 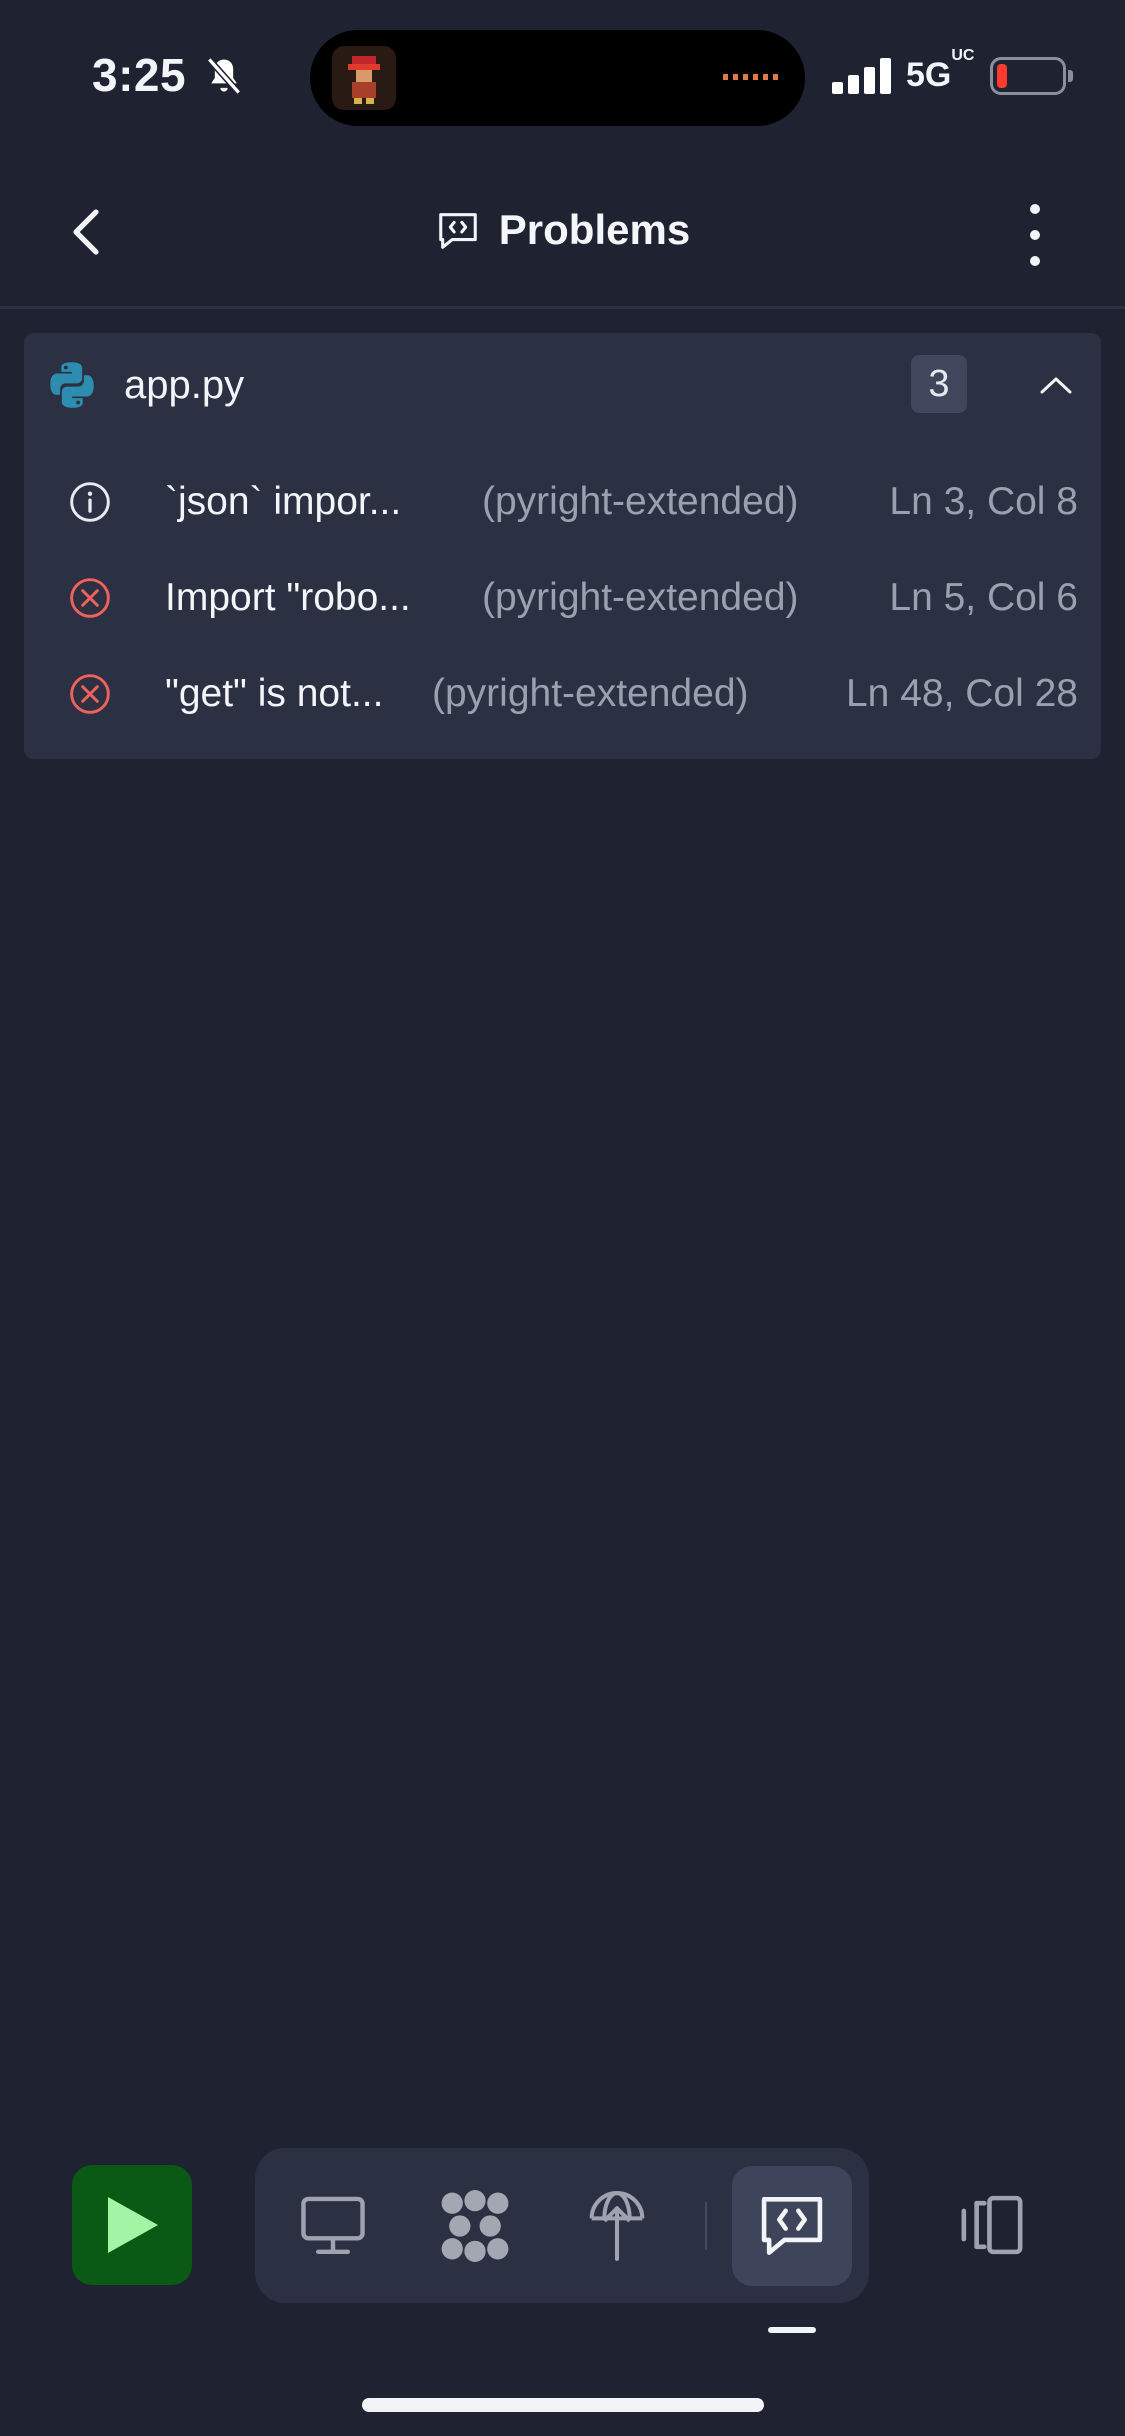 What do you see at coordinates (983, 501) in the screenshot?
I see `problem-location: Ln 3, Col 8` at bounding box center [983, 501].